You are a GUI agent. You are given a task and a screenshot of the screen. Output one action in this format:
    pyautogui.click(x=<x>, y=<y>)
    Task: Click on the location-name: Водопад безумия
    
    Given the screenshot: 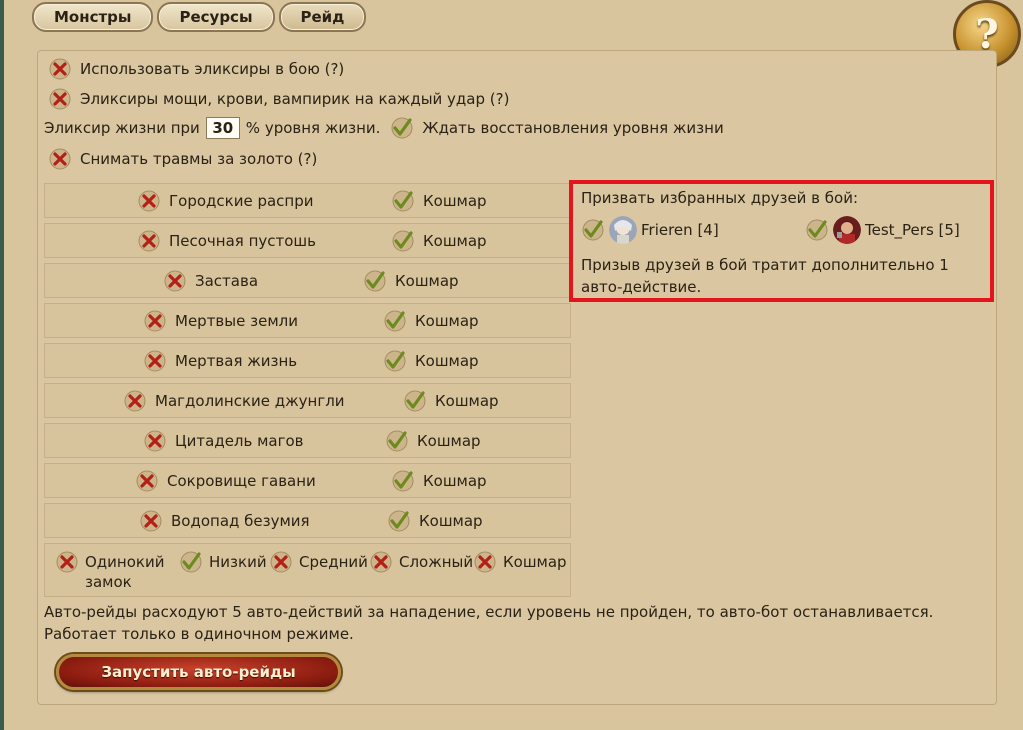 What is the action you would take?
    pyautogui.click(x=240, y=521)
    